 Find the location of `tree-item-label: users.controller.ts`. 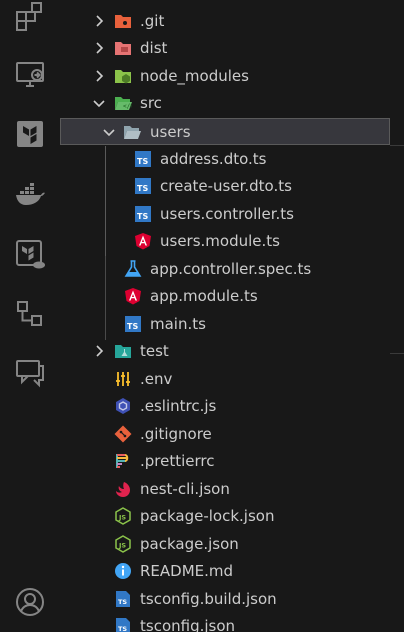

tree-item-label: users.controller.ts is located at coordinates (227, 214).